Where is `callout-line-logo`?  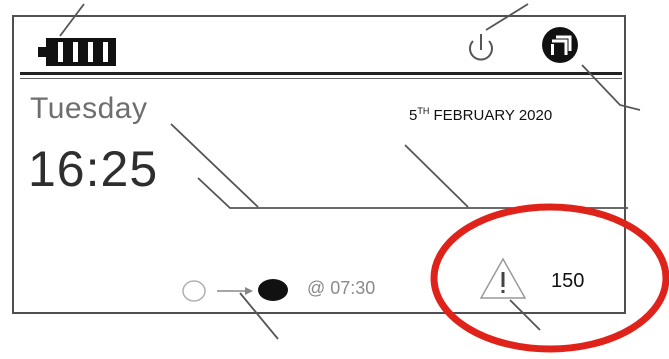
callout-line-logo is located at coordinates (611, 87).